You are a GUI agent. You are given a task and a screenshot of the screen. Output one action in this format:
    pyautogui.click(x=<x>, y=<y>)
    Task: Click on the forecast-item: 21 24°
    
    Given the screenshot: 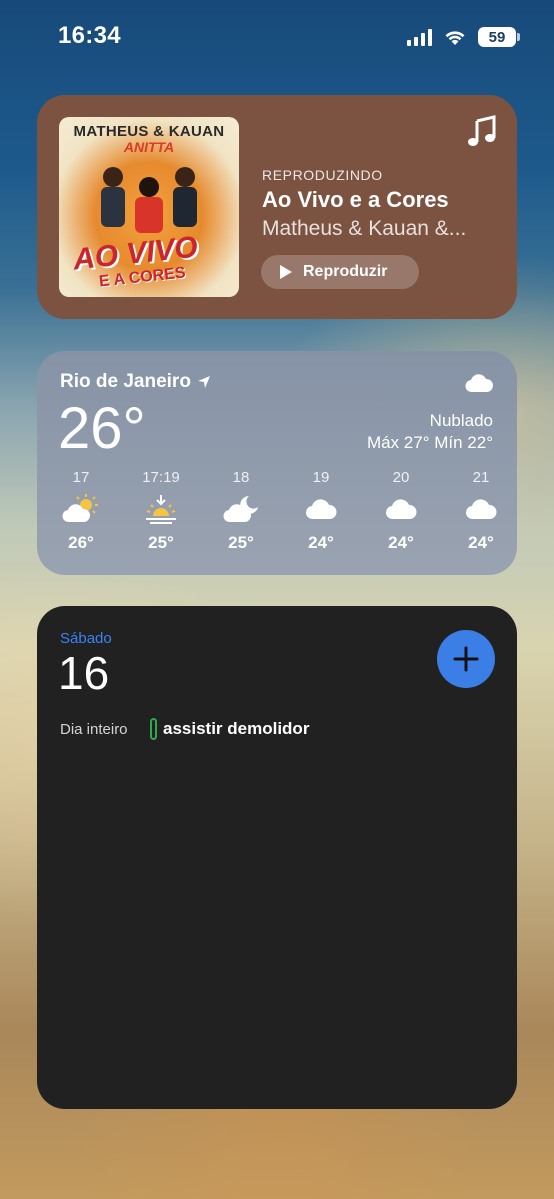 What is the action you would take?
    pyautogui.click(x=481, y=511)
    